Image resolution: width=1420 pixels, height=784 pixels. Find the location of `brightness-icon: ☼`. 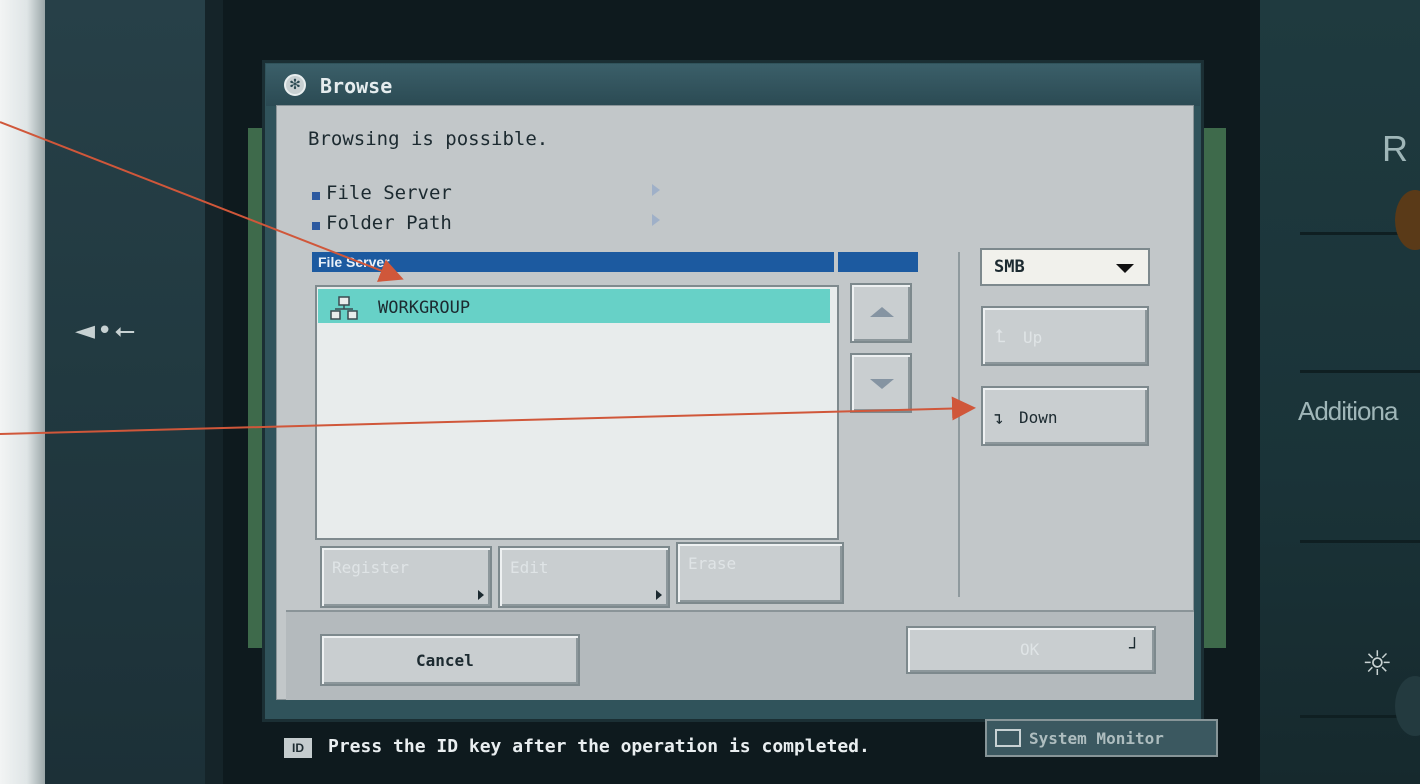

brightness-icon: ☼ is located at coordinates (1381, 664).